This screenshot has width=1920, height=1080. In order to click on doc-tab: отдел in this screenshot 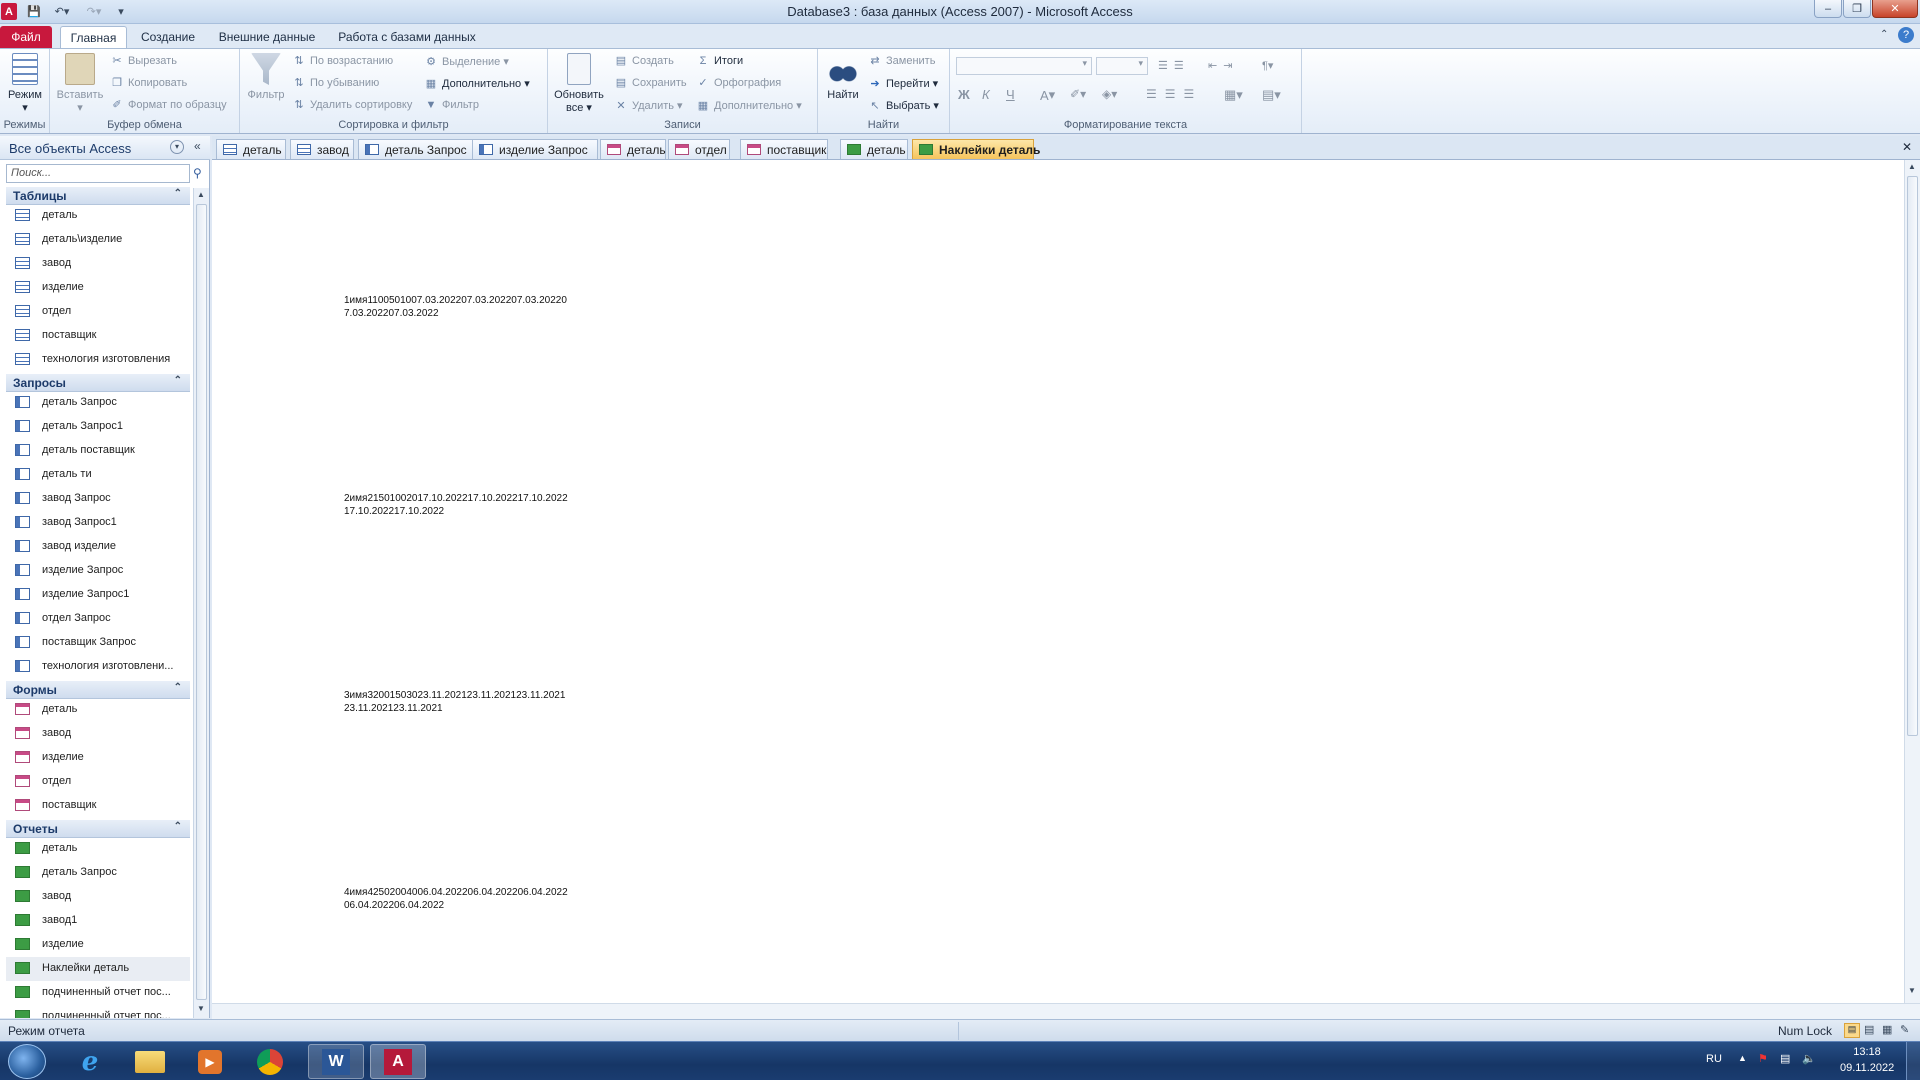, I will do `click(699, 149)`.